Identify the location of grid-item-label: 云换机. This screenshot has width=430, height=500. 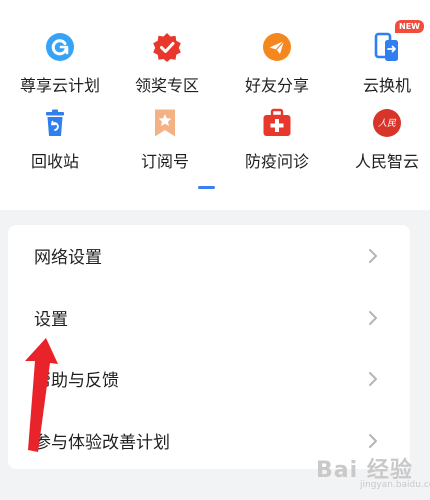
(386, 85).